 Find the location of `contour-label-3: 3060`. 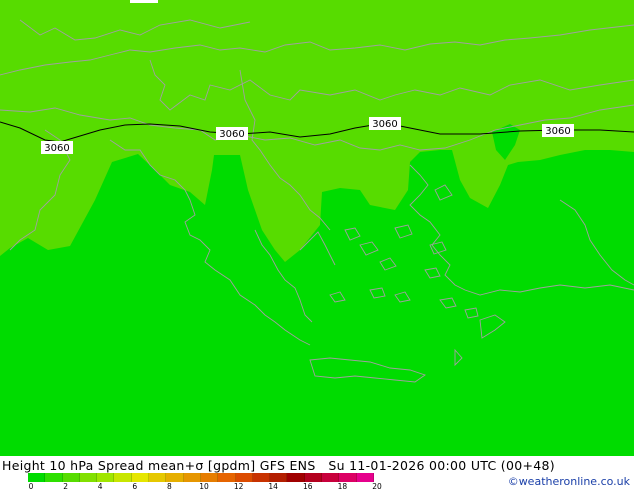

contour-label-3: 3060 is located at coordinates (385, 123).